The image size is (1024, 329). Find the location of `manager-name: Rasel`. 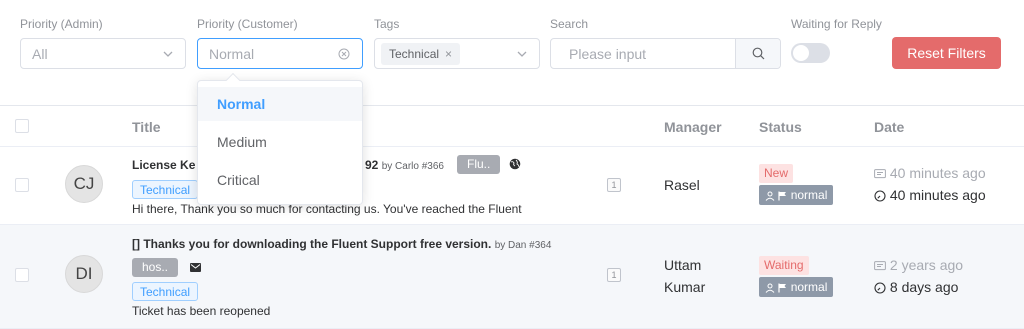

manager-name: Rasel is located at coordinates (682, 185).